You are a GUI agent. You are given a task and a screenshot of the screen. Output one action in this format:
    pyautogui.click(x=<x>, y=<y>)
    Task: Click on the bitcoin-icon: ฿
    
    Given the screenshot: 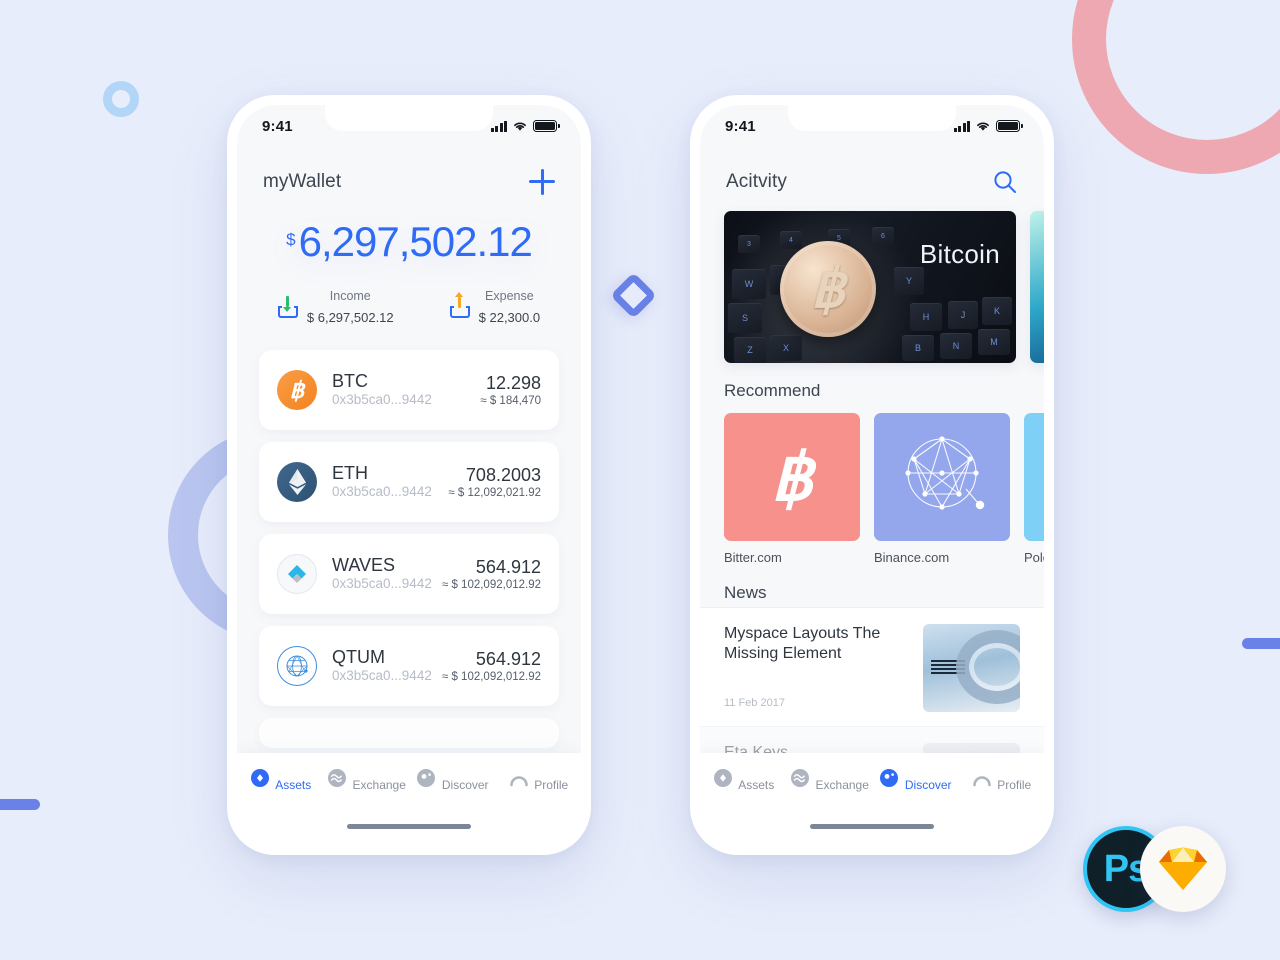 What is the action you would take?
    pyautogui.click(x=297, y=390)
    